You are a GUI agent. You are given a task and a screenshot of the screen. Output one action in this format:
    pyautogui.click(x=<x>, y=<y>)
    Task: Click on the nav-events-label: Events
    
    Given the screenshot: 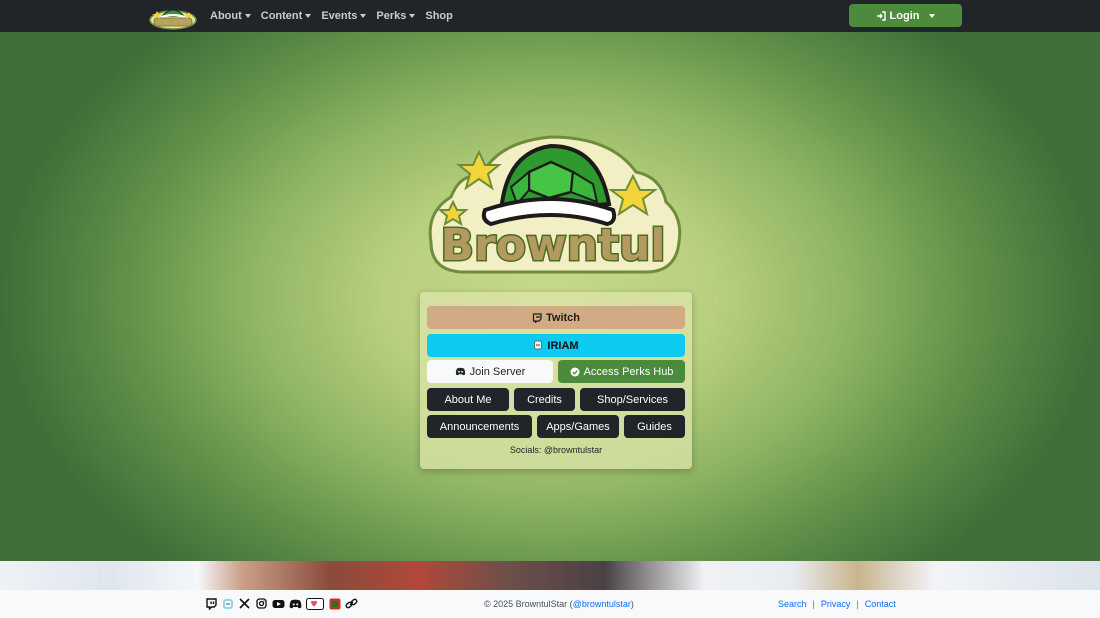 What is the action you would take?
    pyautogui.click(x=339, y=16)
    